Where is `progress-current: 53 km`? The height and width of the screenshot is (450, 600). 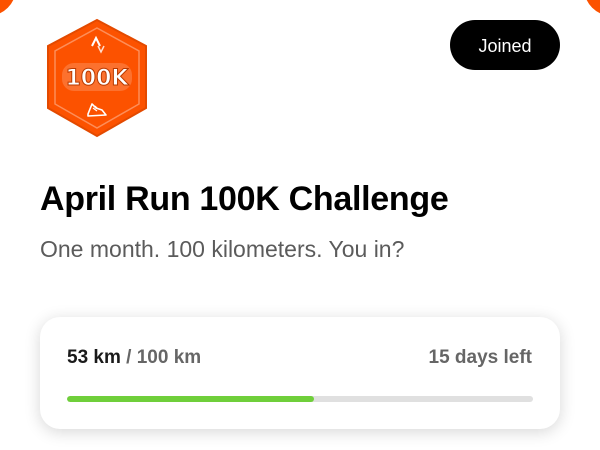 progress-current: 53 km is located at coordinates (94, 357).